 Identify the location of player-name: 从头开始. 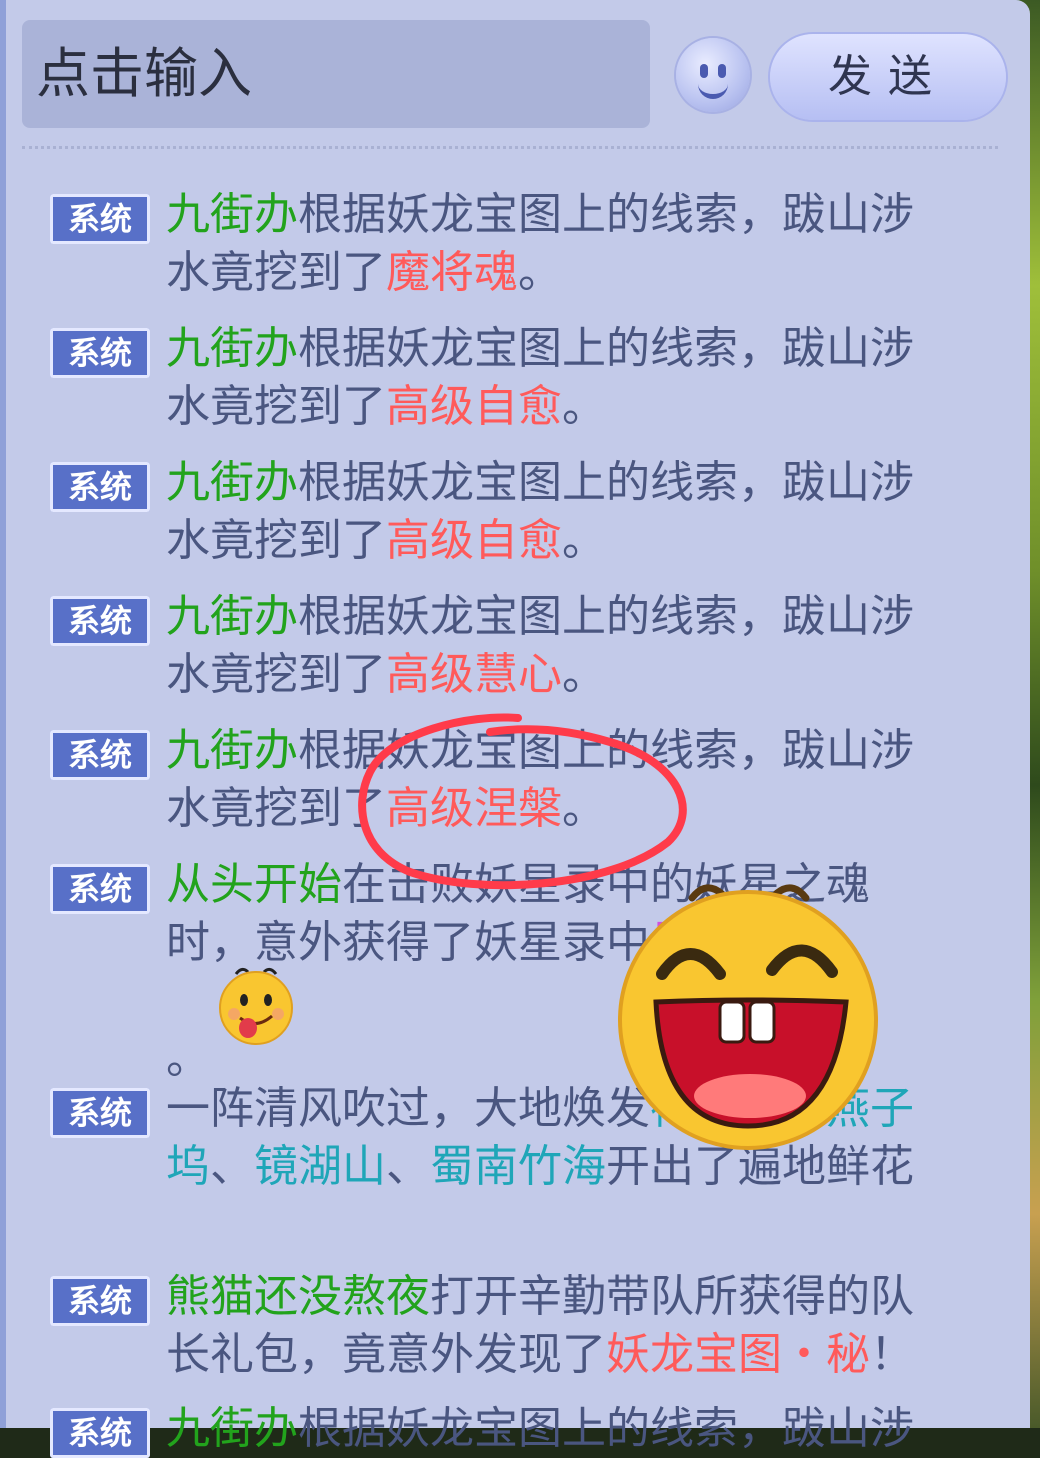
(254, 884).